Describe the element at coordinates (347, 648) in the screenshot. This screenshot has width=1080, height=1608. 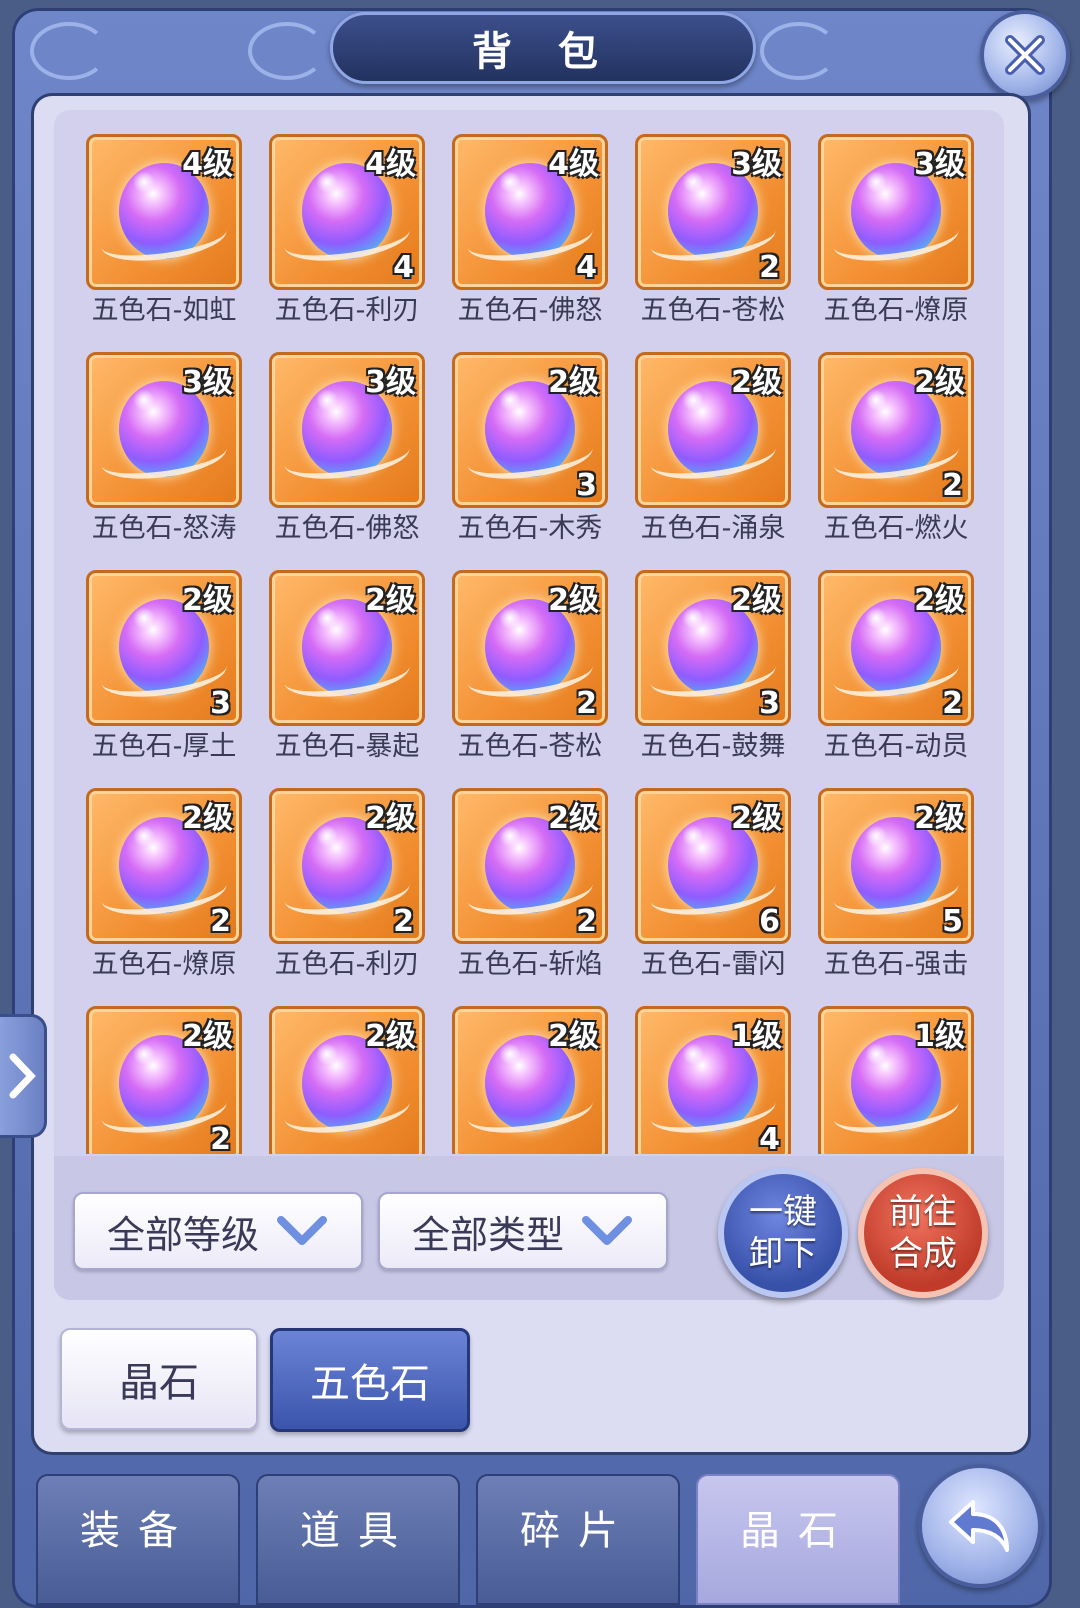
I see `item-tile: 2级` at that location.